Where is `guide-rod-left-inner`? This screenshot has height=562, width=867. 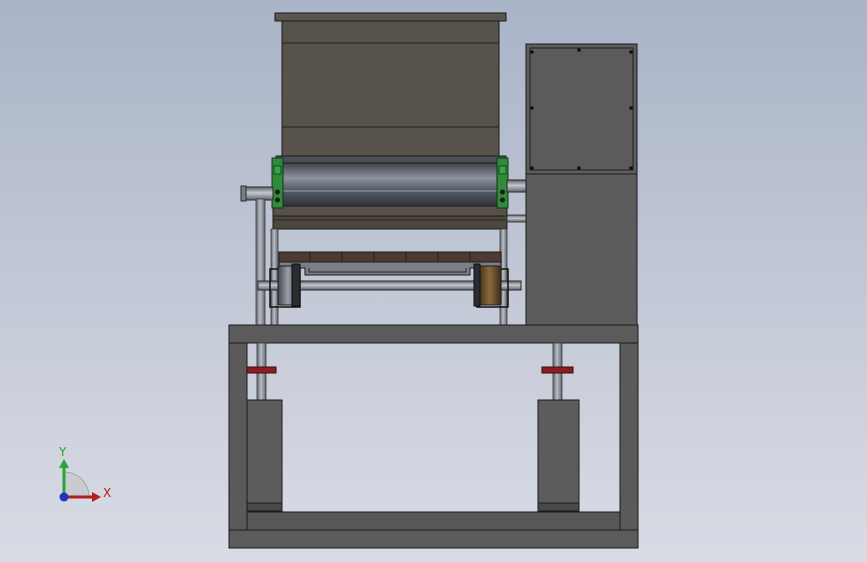
guide-rod-left-inner is located at coordinates (274, 277).